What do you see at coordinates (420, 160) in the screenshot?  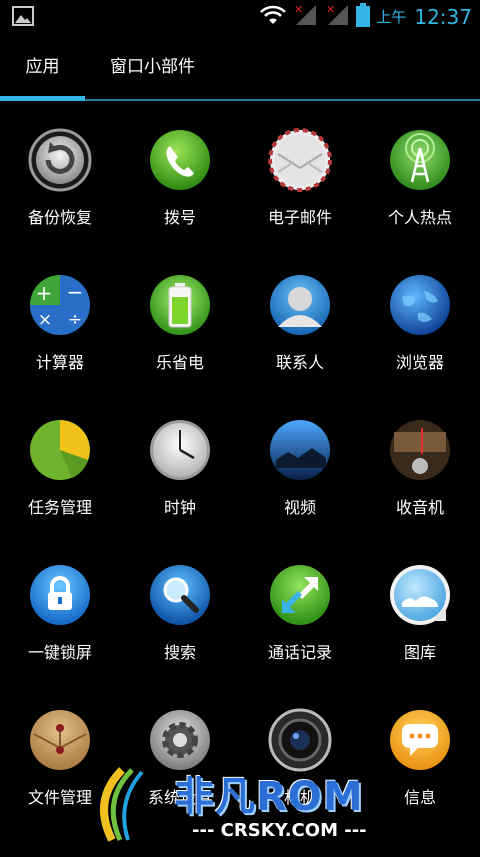 I see `hotspot-icon` at bounding box center [420, 160].